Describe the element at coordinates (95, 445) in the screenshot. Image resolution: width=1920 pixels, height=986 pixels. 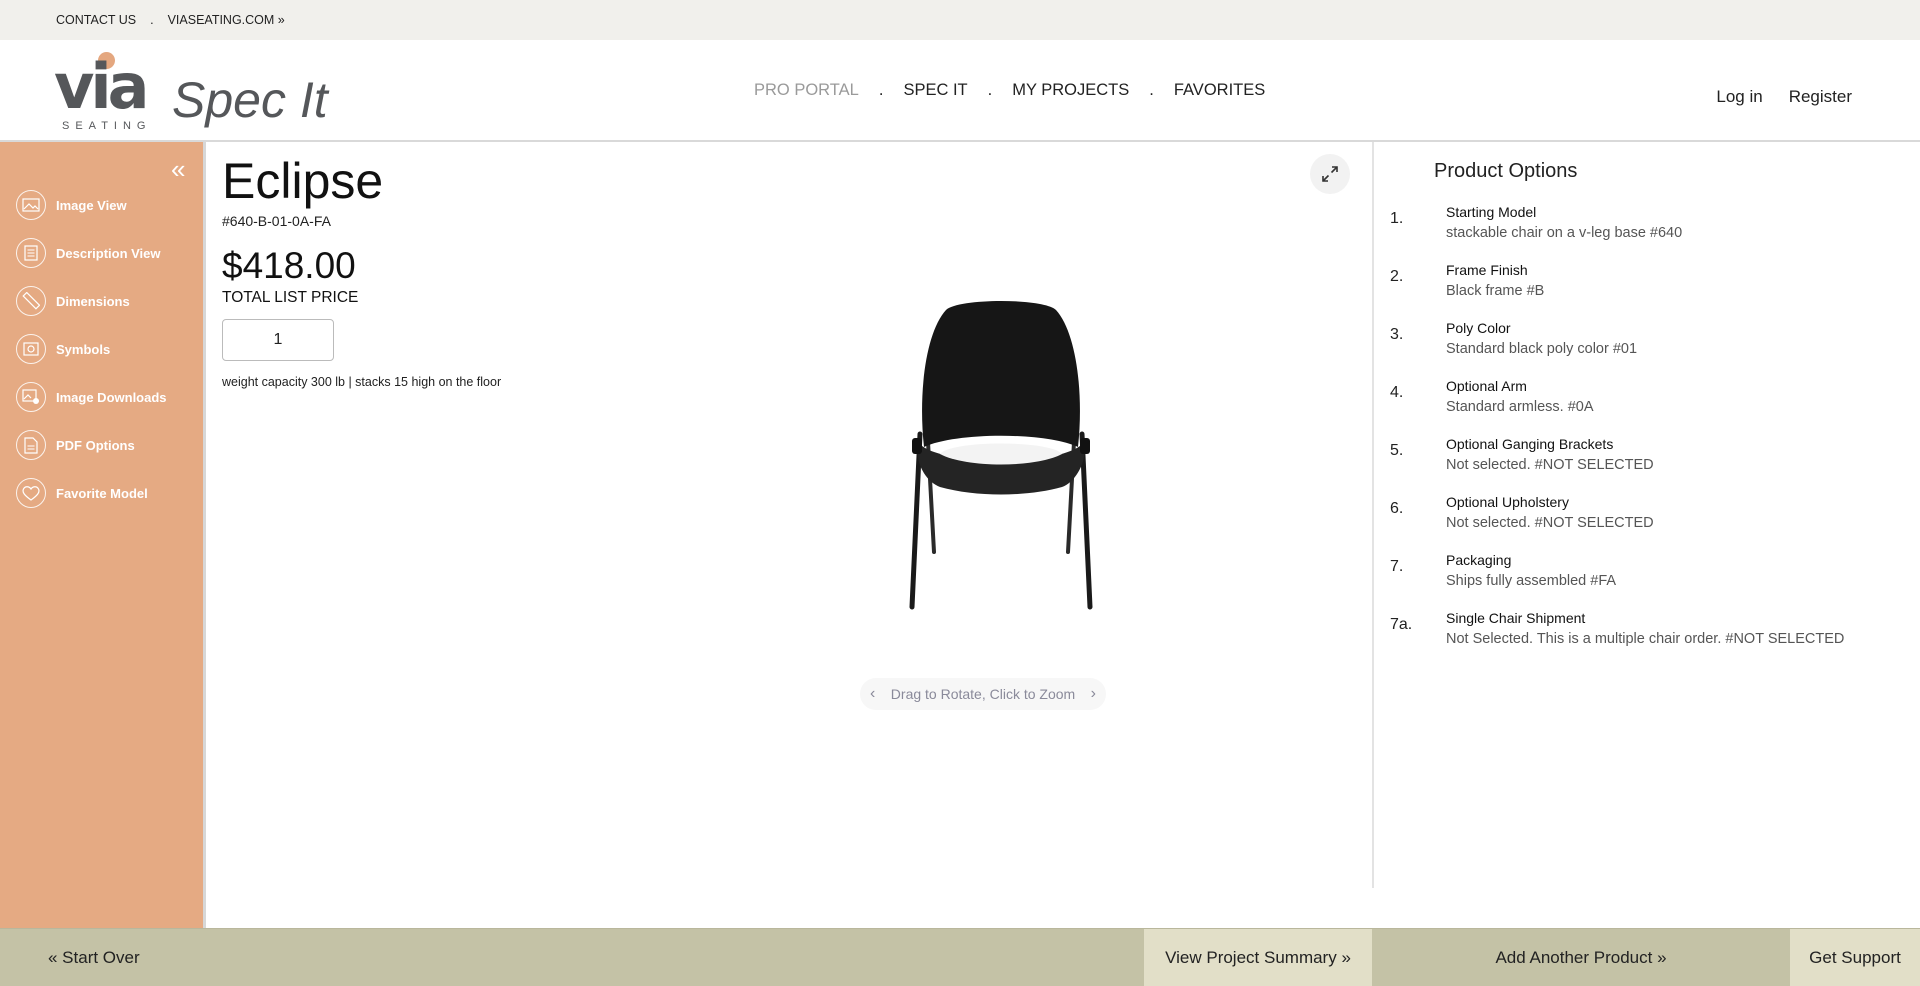
I see `sidebar-item-label: PDF Options` at that location.